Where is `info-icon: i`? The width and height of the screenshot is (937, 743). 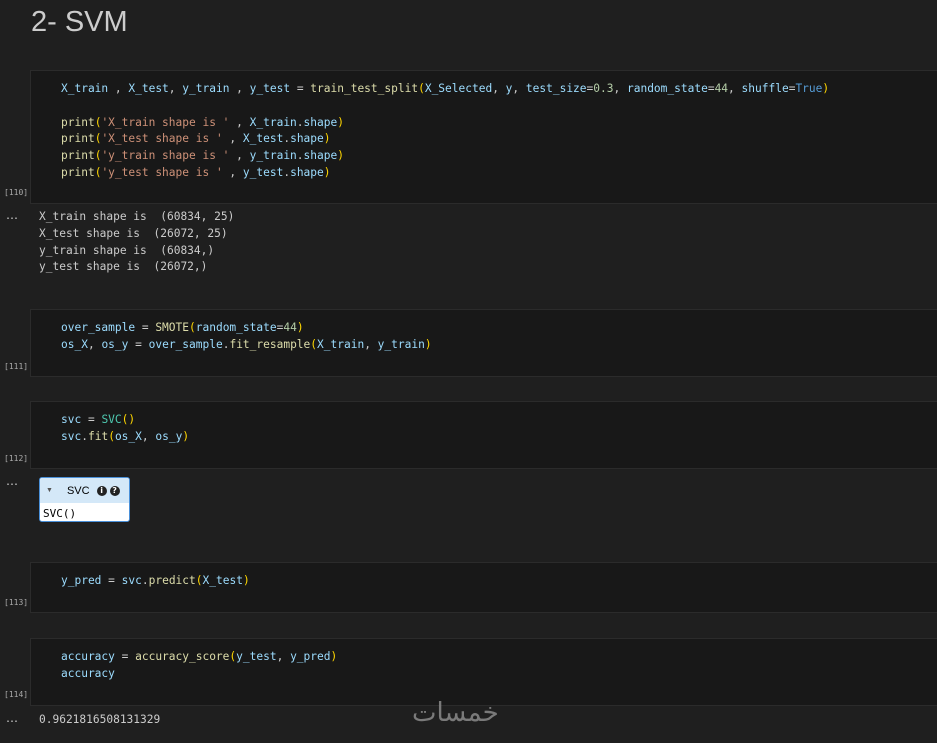 info-icon: i is located at coordinates (101, 490).